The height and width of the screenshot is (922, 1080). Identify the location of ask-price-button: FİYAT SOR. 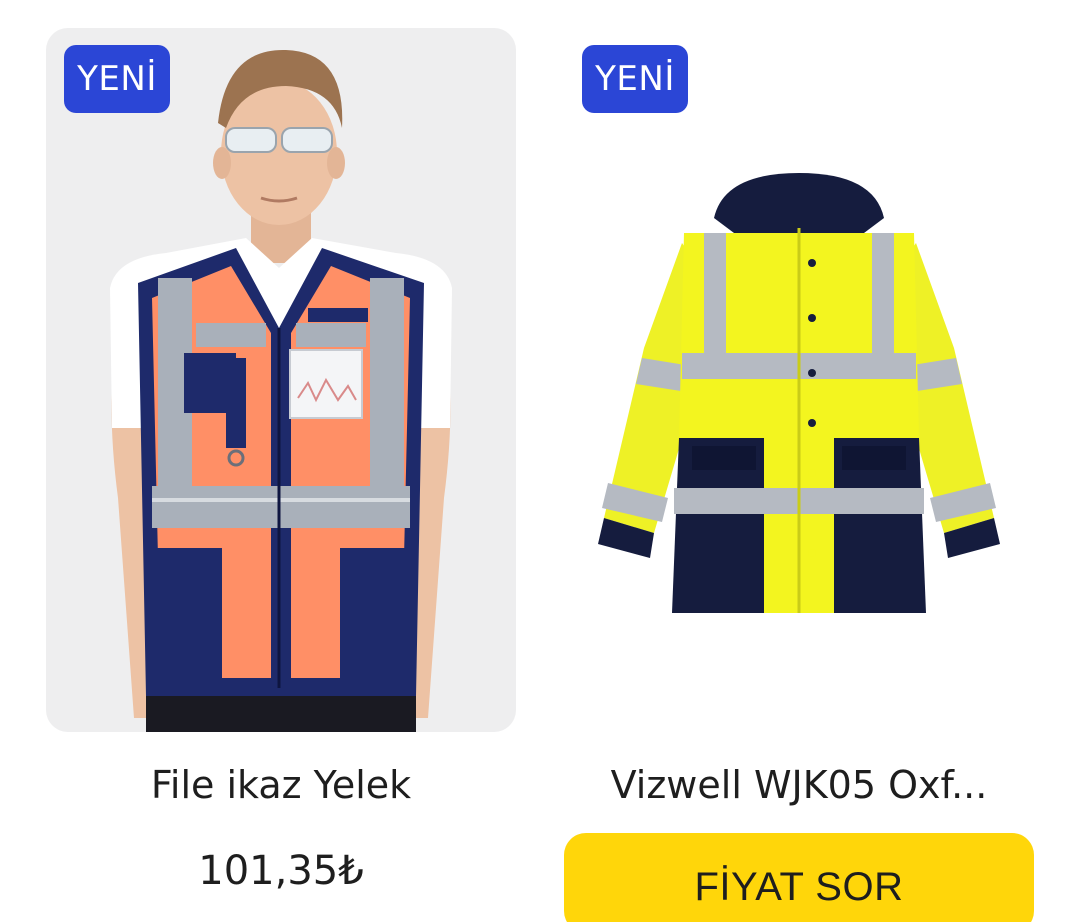
(799, 877).